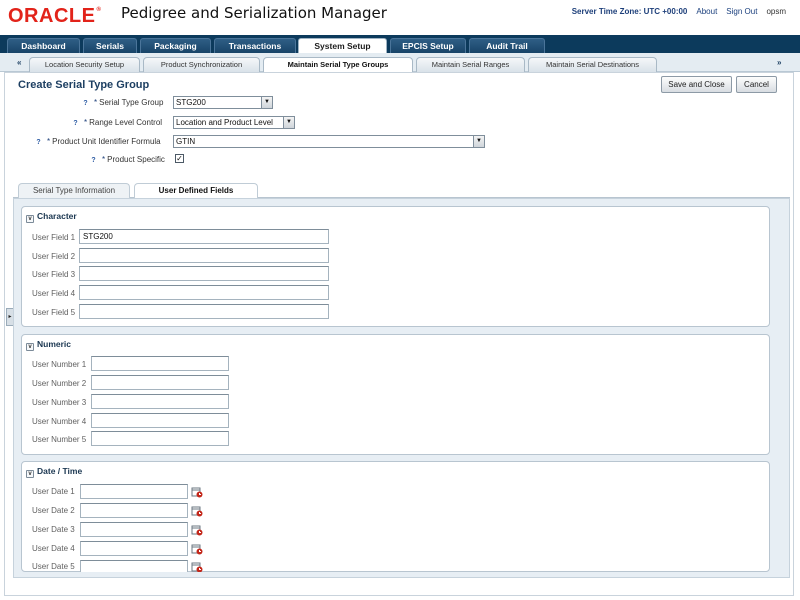 This screenshot has width=800, height=600. Describe the element at coordinates (57, 216) in the screenshot. I see `section-title: Character` at that location.